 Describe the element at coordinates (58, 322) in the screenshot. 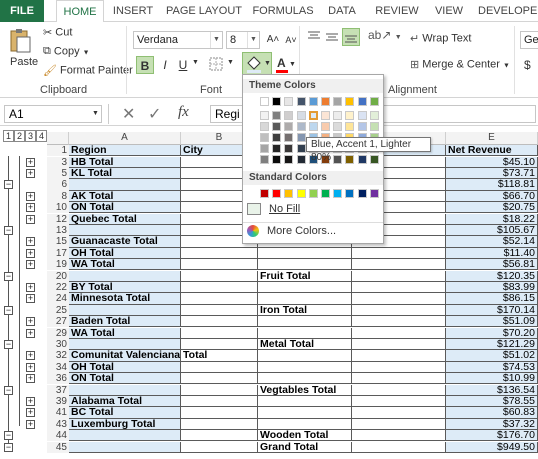

I see `row-number: 27` at that location.